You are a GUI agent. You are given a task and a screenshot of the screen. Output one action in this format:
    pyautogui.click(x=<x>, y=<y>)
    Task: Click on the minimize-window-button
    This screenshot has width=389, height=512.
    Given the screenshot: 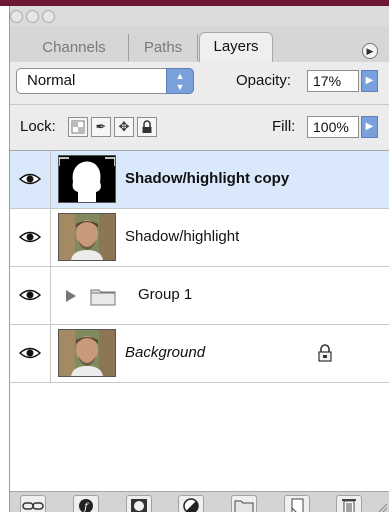 What is the action you would take?
    pyautogui.click(x=32, y=16)
    